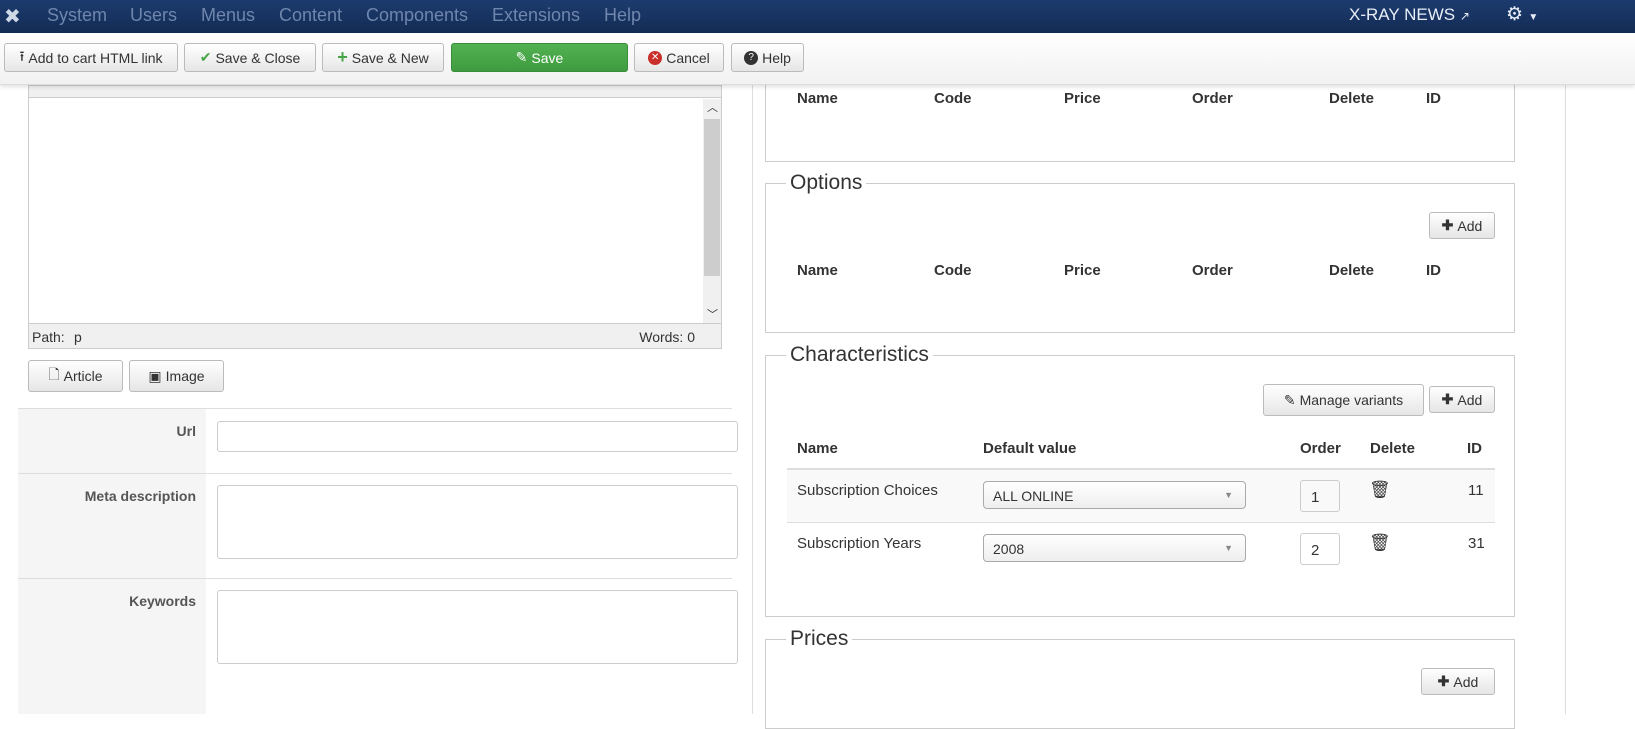  Describe the element at coordinates (1476, 490) in the screenshot. I see `row-id: 11` at that location.